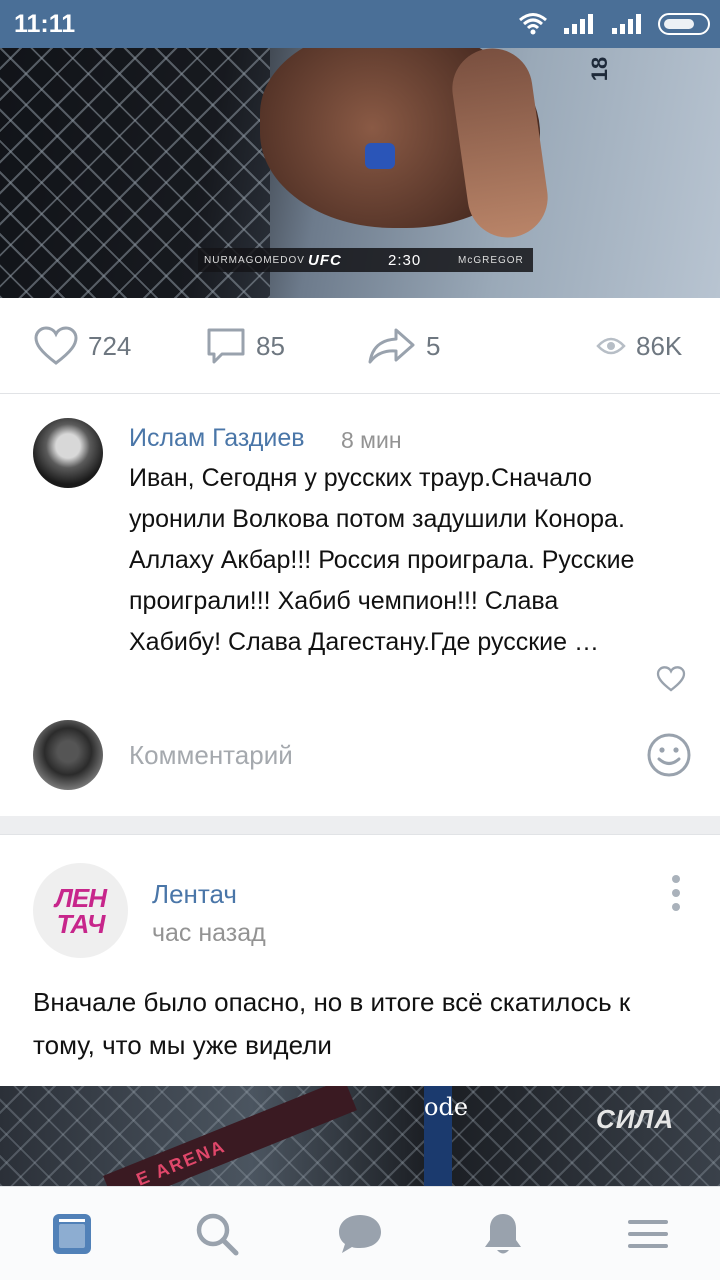  Describe the element at coordinates (254, 260) in the screenshot. I see `scoreboard-left-name: NURMAGOMEDOV` at that location.